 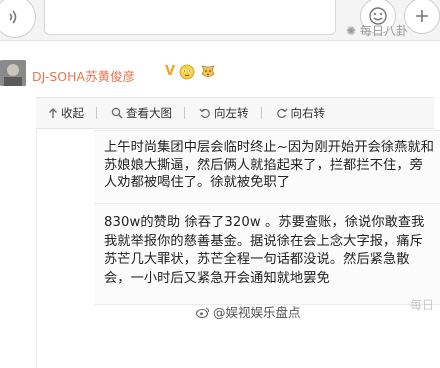 I want to click on watermark-right-text: 每日, so click(x=422, y=305).